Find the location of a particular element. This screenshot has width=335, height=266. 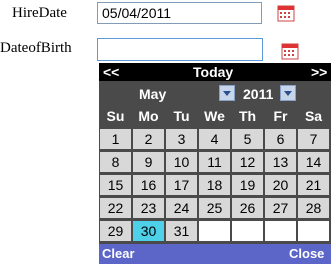

day-cell: 17 is located at coordinates (181, 185).